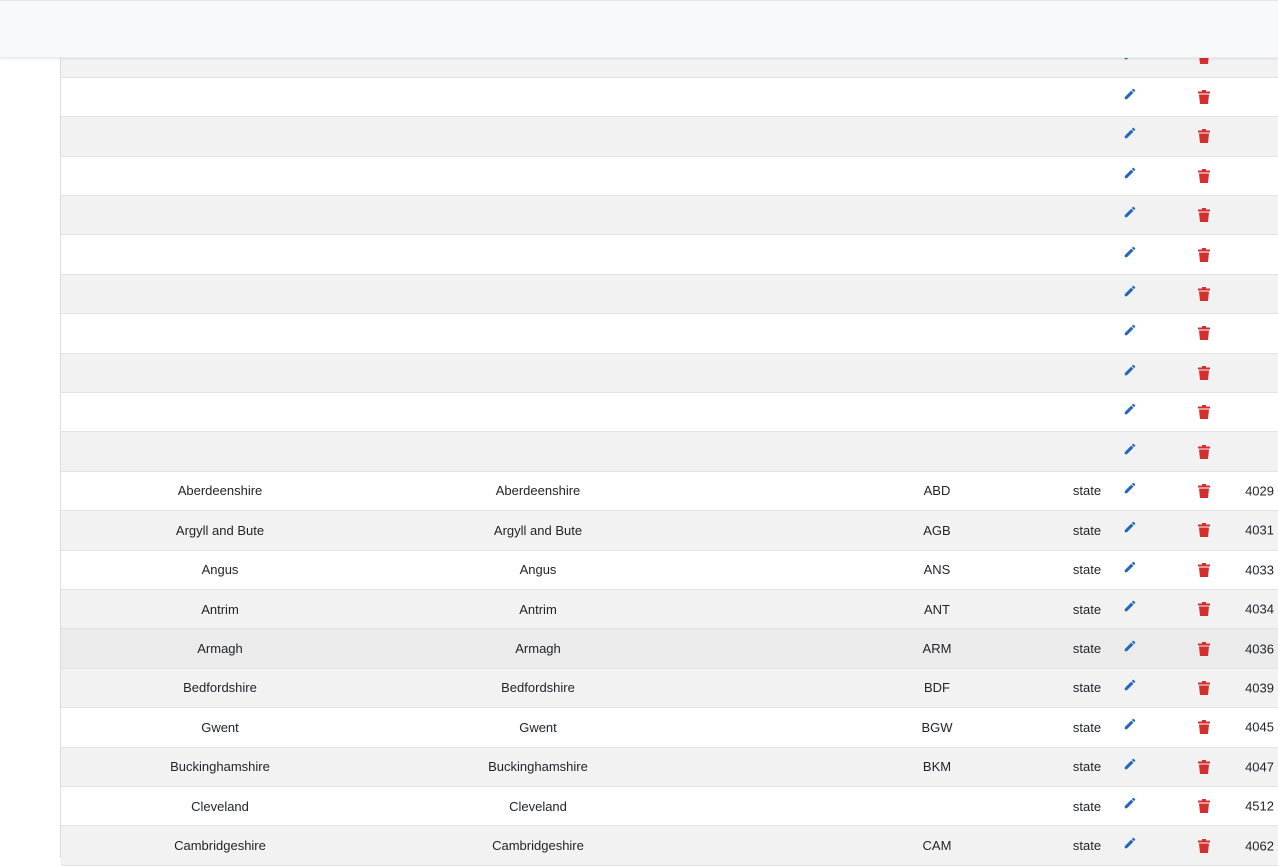 This screenshot has height=866, width=1278. I want to click on trash-icon, so click(1204, 294).